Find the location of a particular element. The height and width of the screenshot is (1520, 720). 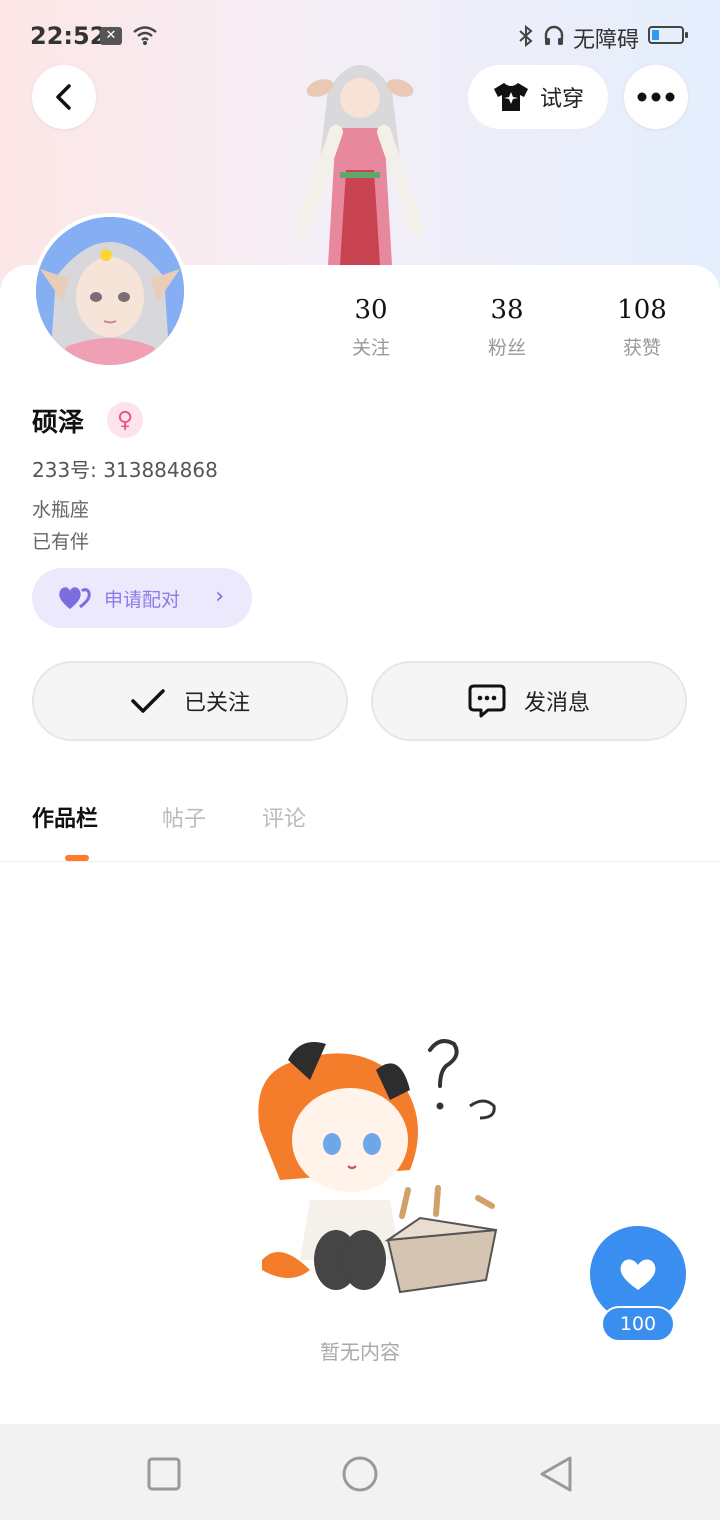

tab-posts: 帖子 is located at coordinates (184, 817).